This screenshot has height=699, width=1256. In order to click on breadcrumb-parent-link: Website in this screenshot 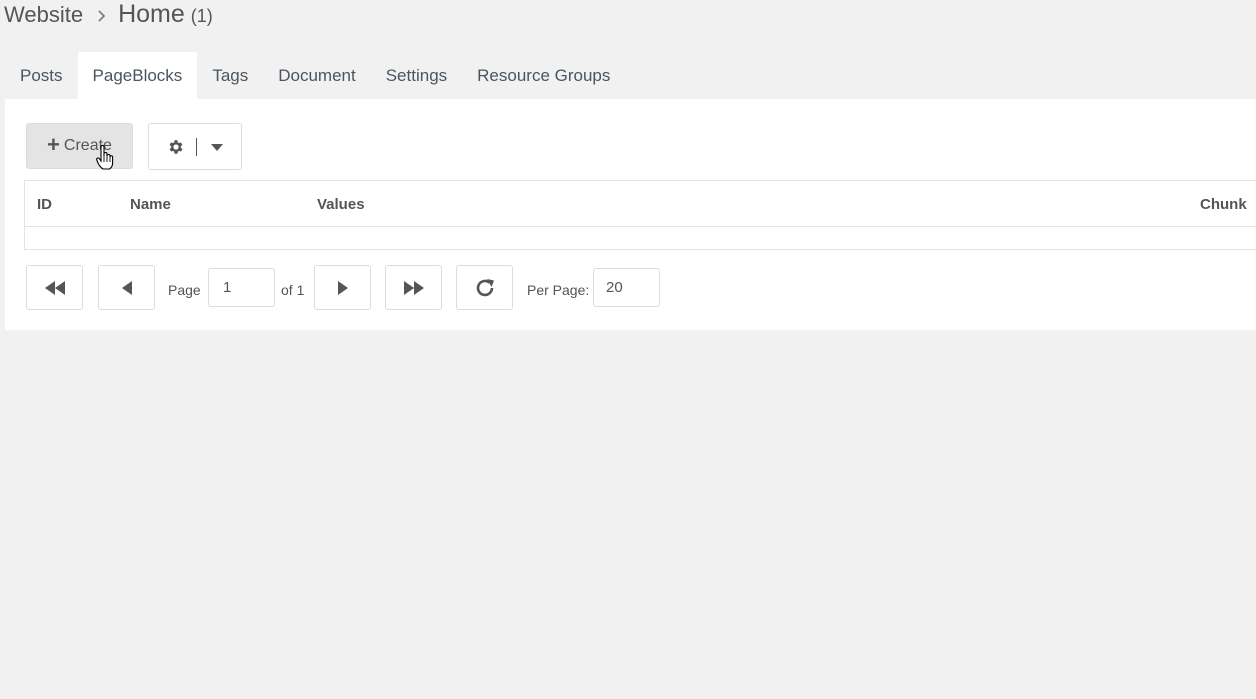, I will do `click(43, 15)`.